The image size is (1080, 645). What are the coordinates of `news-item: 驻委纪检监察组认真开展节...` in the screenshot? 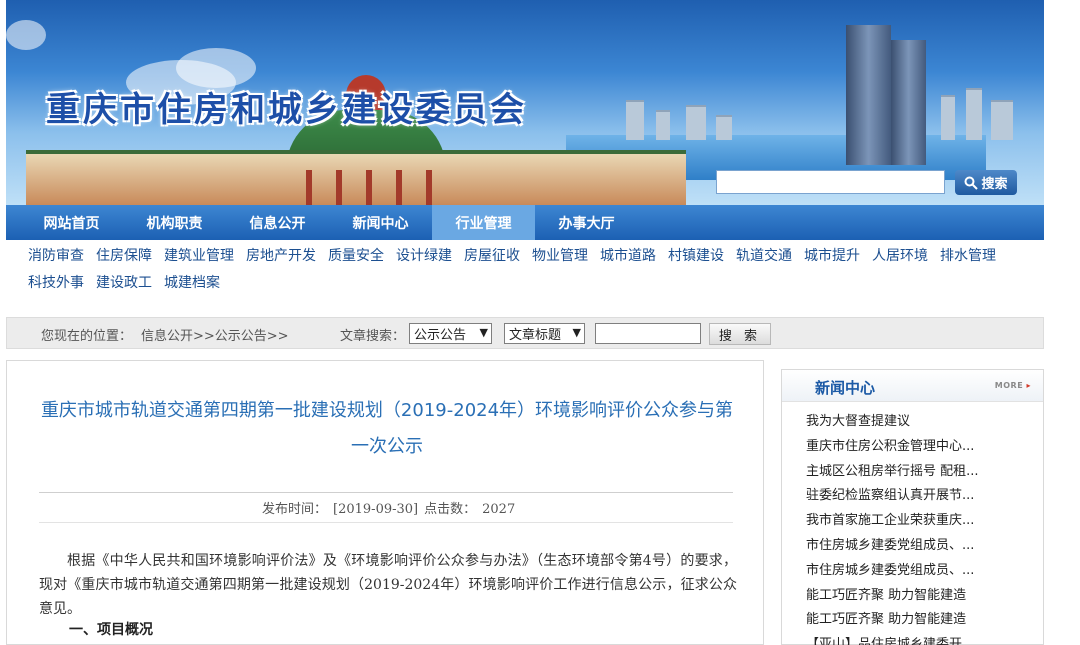 It's located at (921, 496).